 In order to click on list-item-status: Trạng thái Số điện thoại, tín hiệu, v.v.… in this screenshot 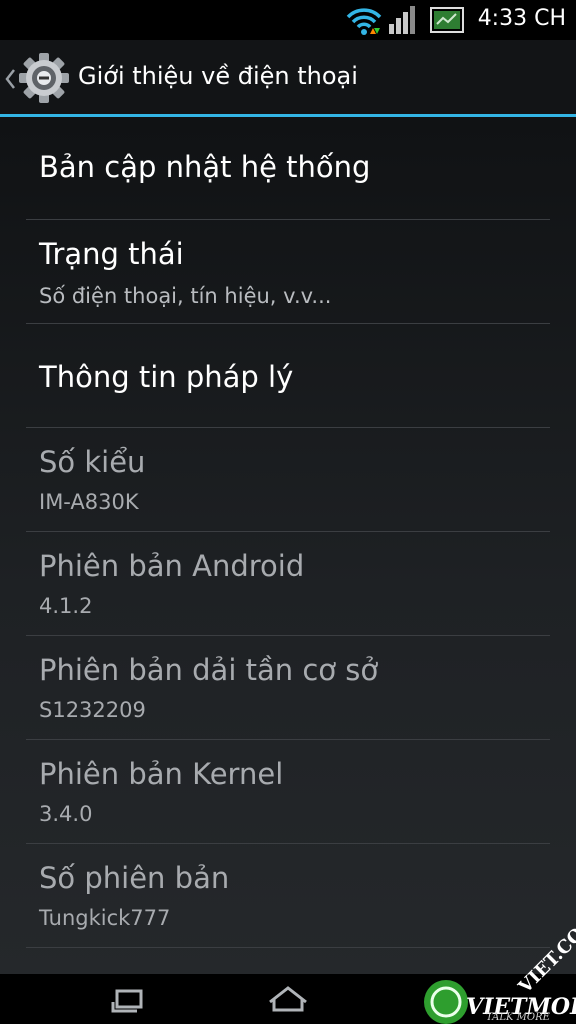, I will do `click(288, 272)`.